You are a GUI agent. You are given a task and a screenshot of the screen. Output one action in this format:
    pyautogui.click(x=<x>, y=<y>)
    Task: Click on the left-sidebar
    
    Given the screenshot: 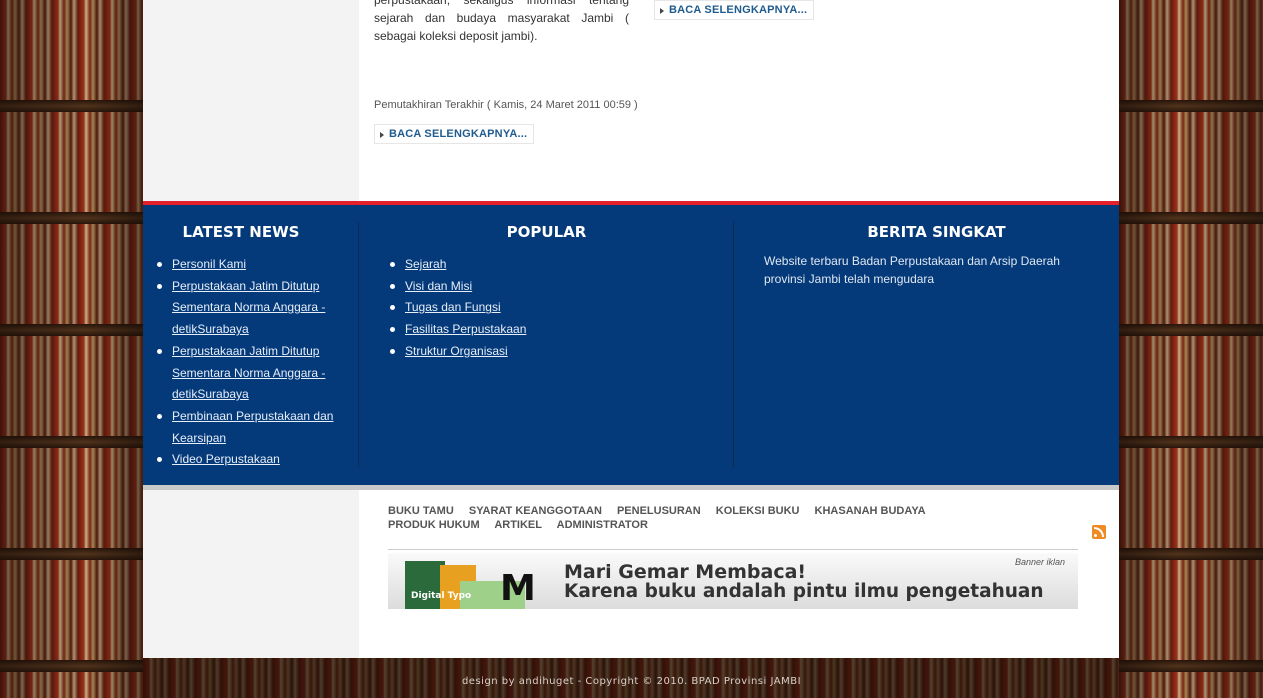 What is the action you would take?
    pyautogui.click(x=251, y=100)
    